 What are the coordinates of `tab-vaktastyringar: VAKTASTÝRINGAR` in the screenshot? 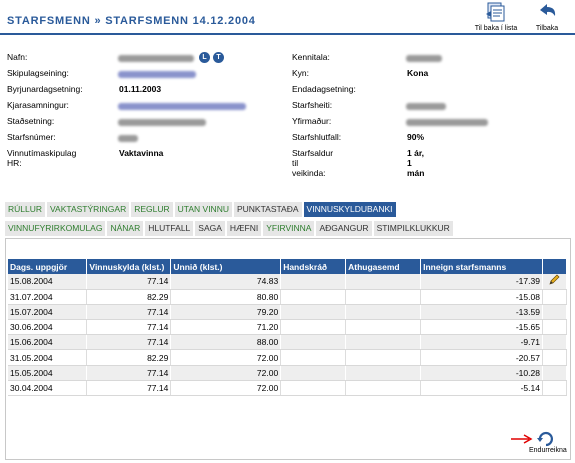 It's located at (88, 209).